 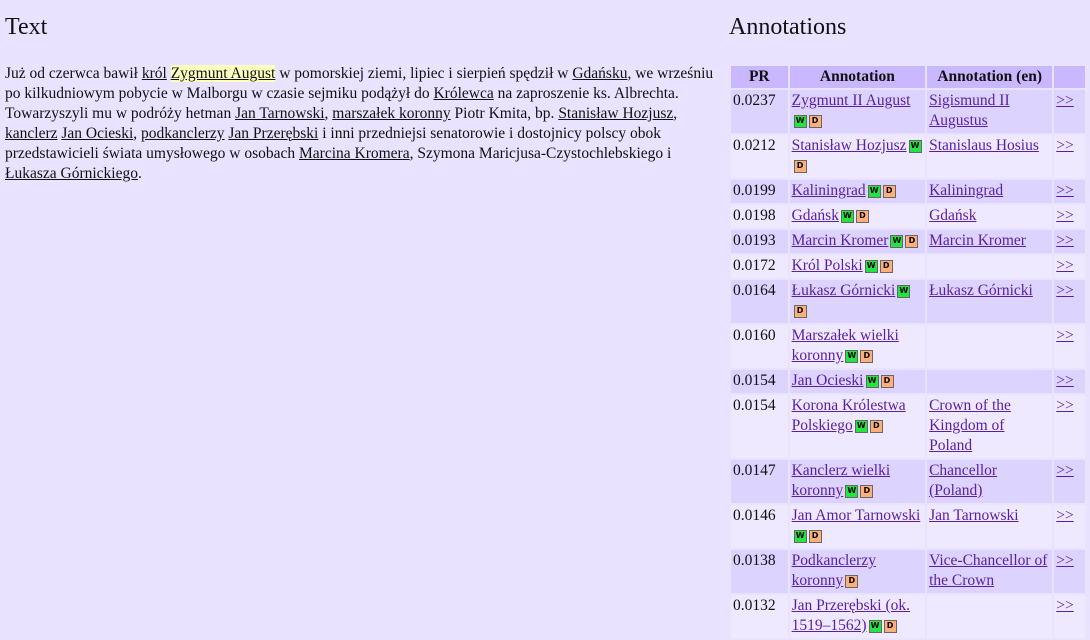 I want to click on pr-value: 0.0146, so click(x=759, y=526).